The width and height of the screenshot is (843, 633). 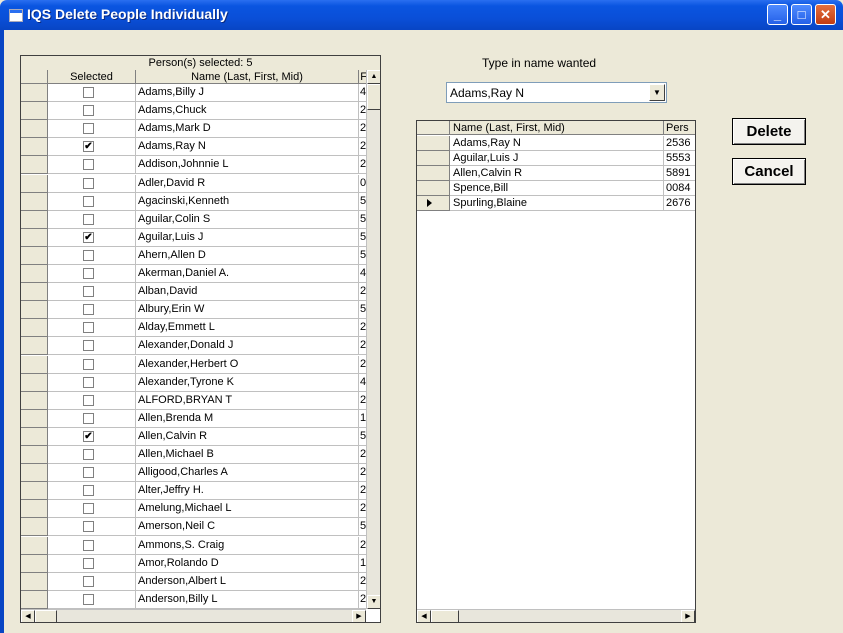 What do you see at coordinates (247, 237) in the screenshot?
I see `name-cell: Aguilar,Luis J` at bounding box center [247, 237].